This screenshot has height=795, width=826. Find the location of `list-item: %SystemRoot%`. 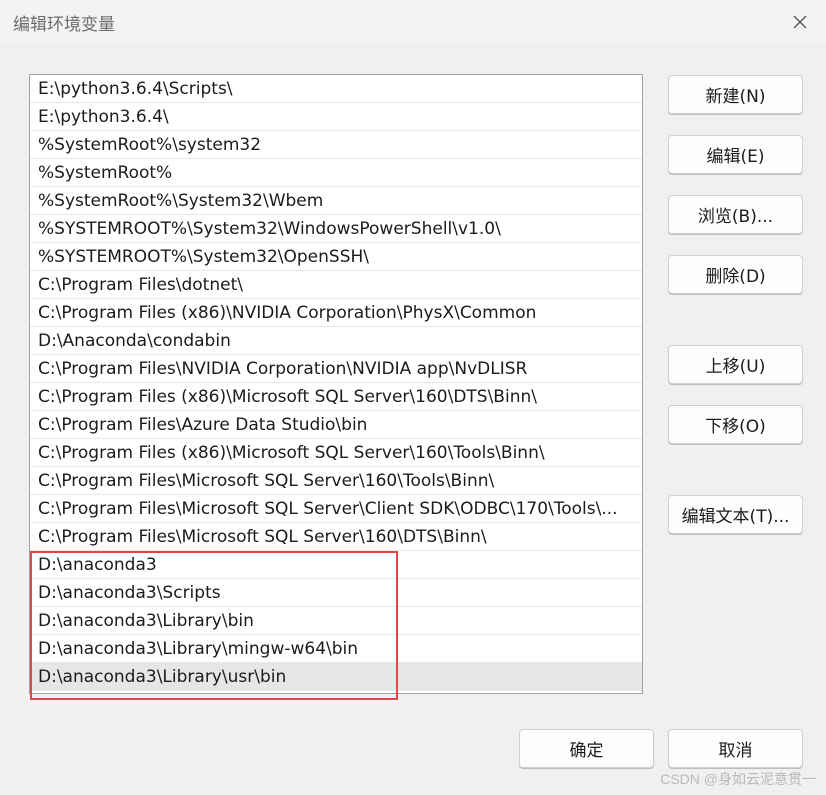

list-item: %SystemRoot% is located at coordinates (336, 173).